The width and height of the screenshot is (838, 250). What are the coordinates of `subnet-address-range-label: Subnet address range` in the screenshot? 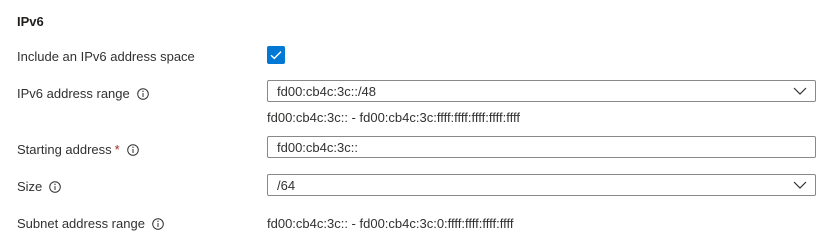 It's located at (90, 223).